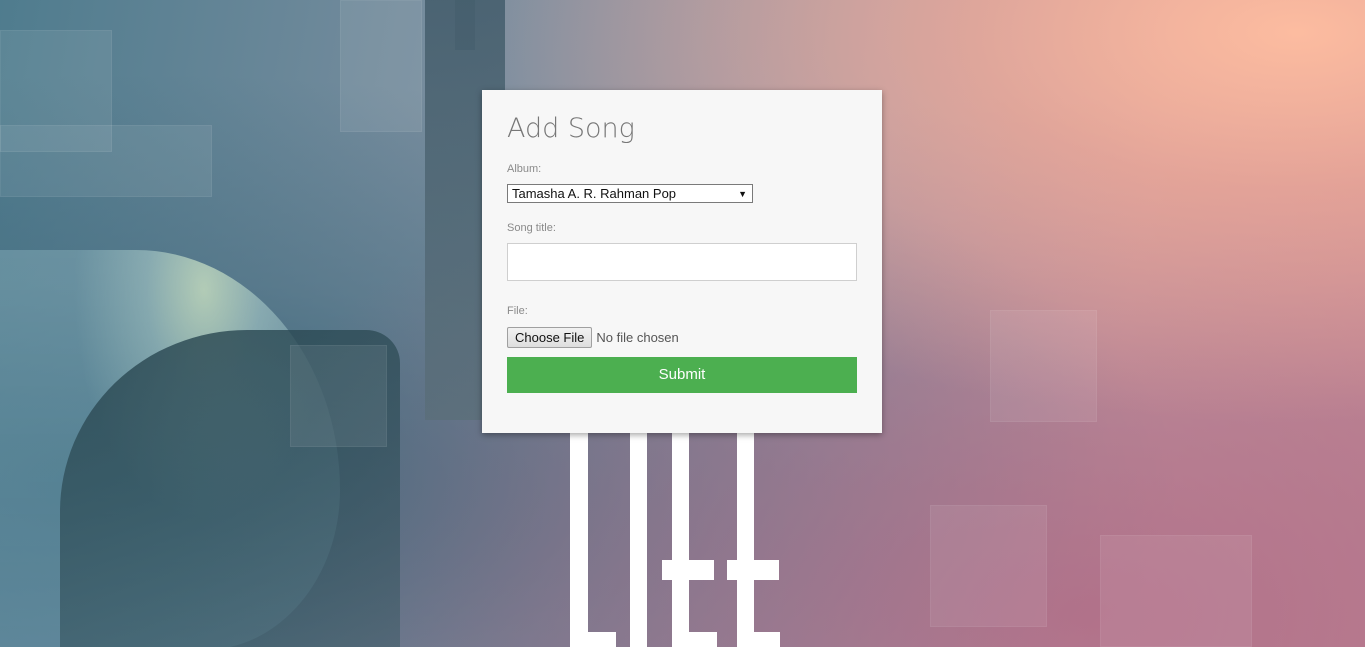 The image size is (1365, 647). What do you see at coordinates (524, 169) in the screenshot?
I see `album-label: Album:` at bounding box center [524, 169].